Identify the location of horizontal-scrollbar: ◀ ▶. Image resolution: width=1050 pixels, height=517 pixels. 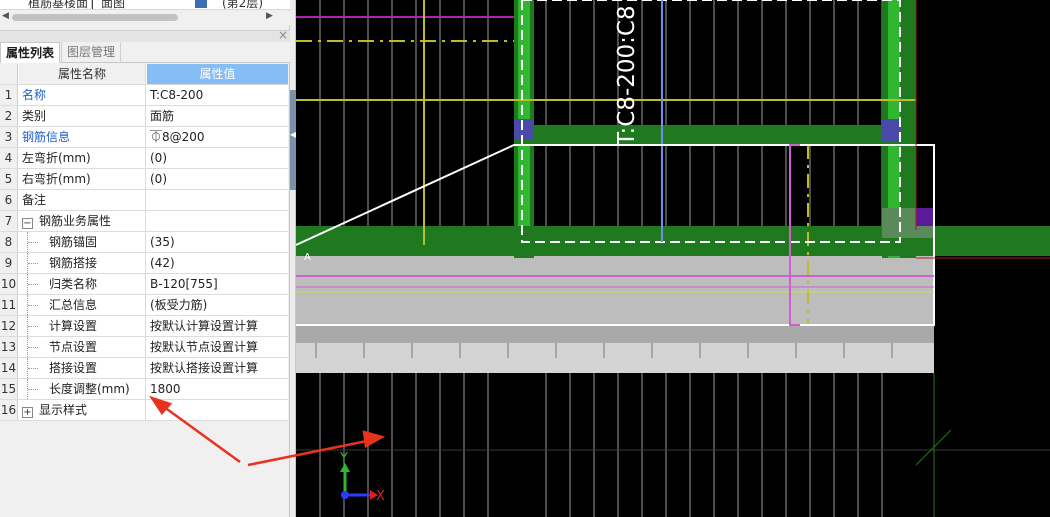
(145, 18).